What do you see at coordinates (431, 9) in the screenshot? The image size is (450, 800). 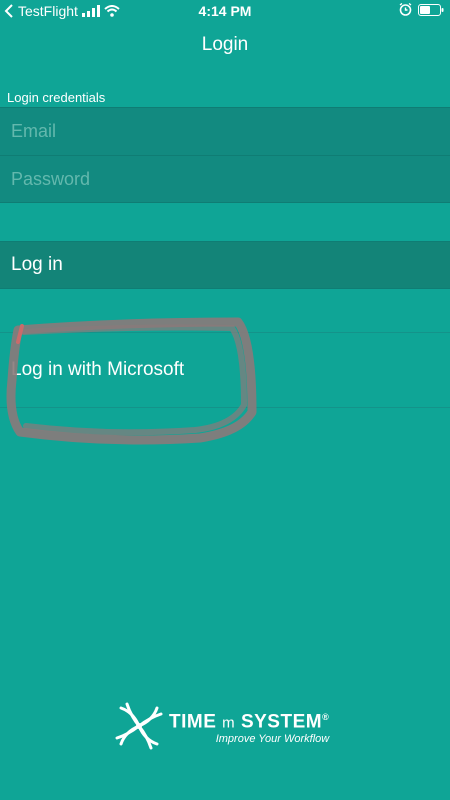 I see `battery-icon` at bounding box center [431, 9].